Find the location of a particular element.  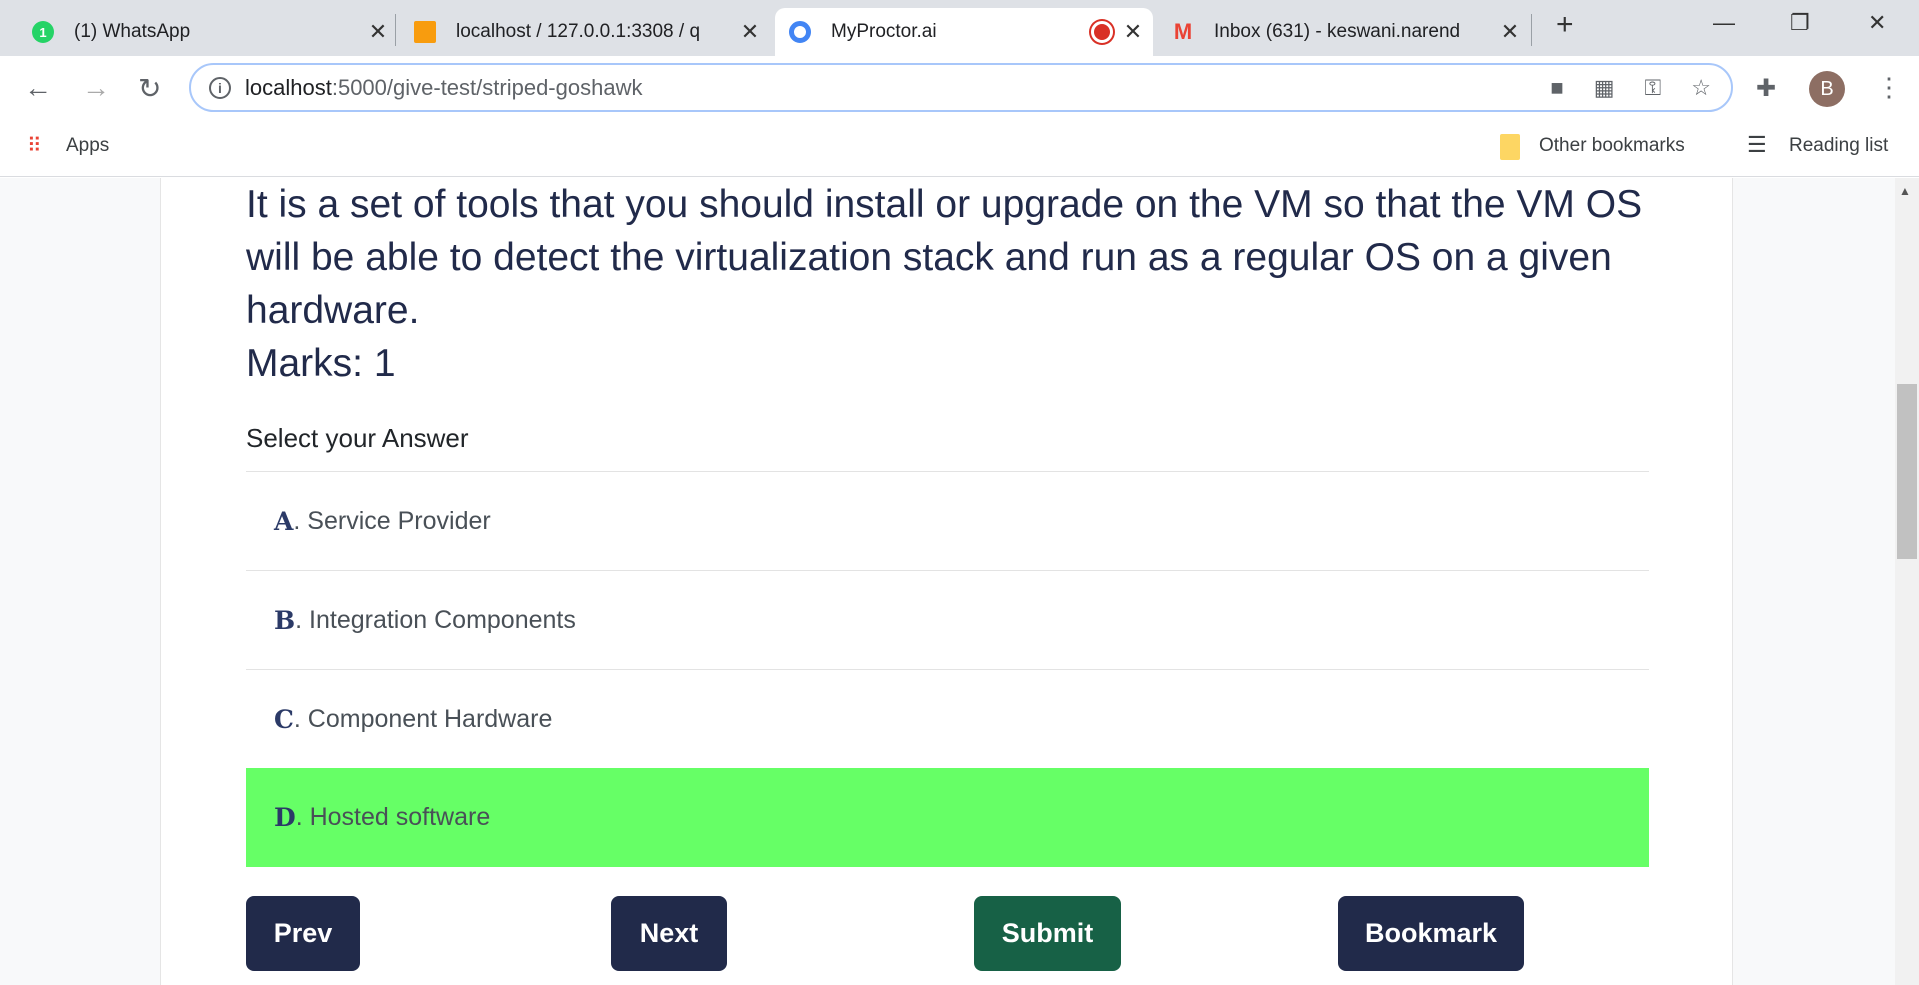

option-c: C. Component Hardware is located at coordinates (947, 718).